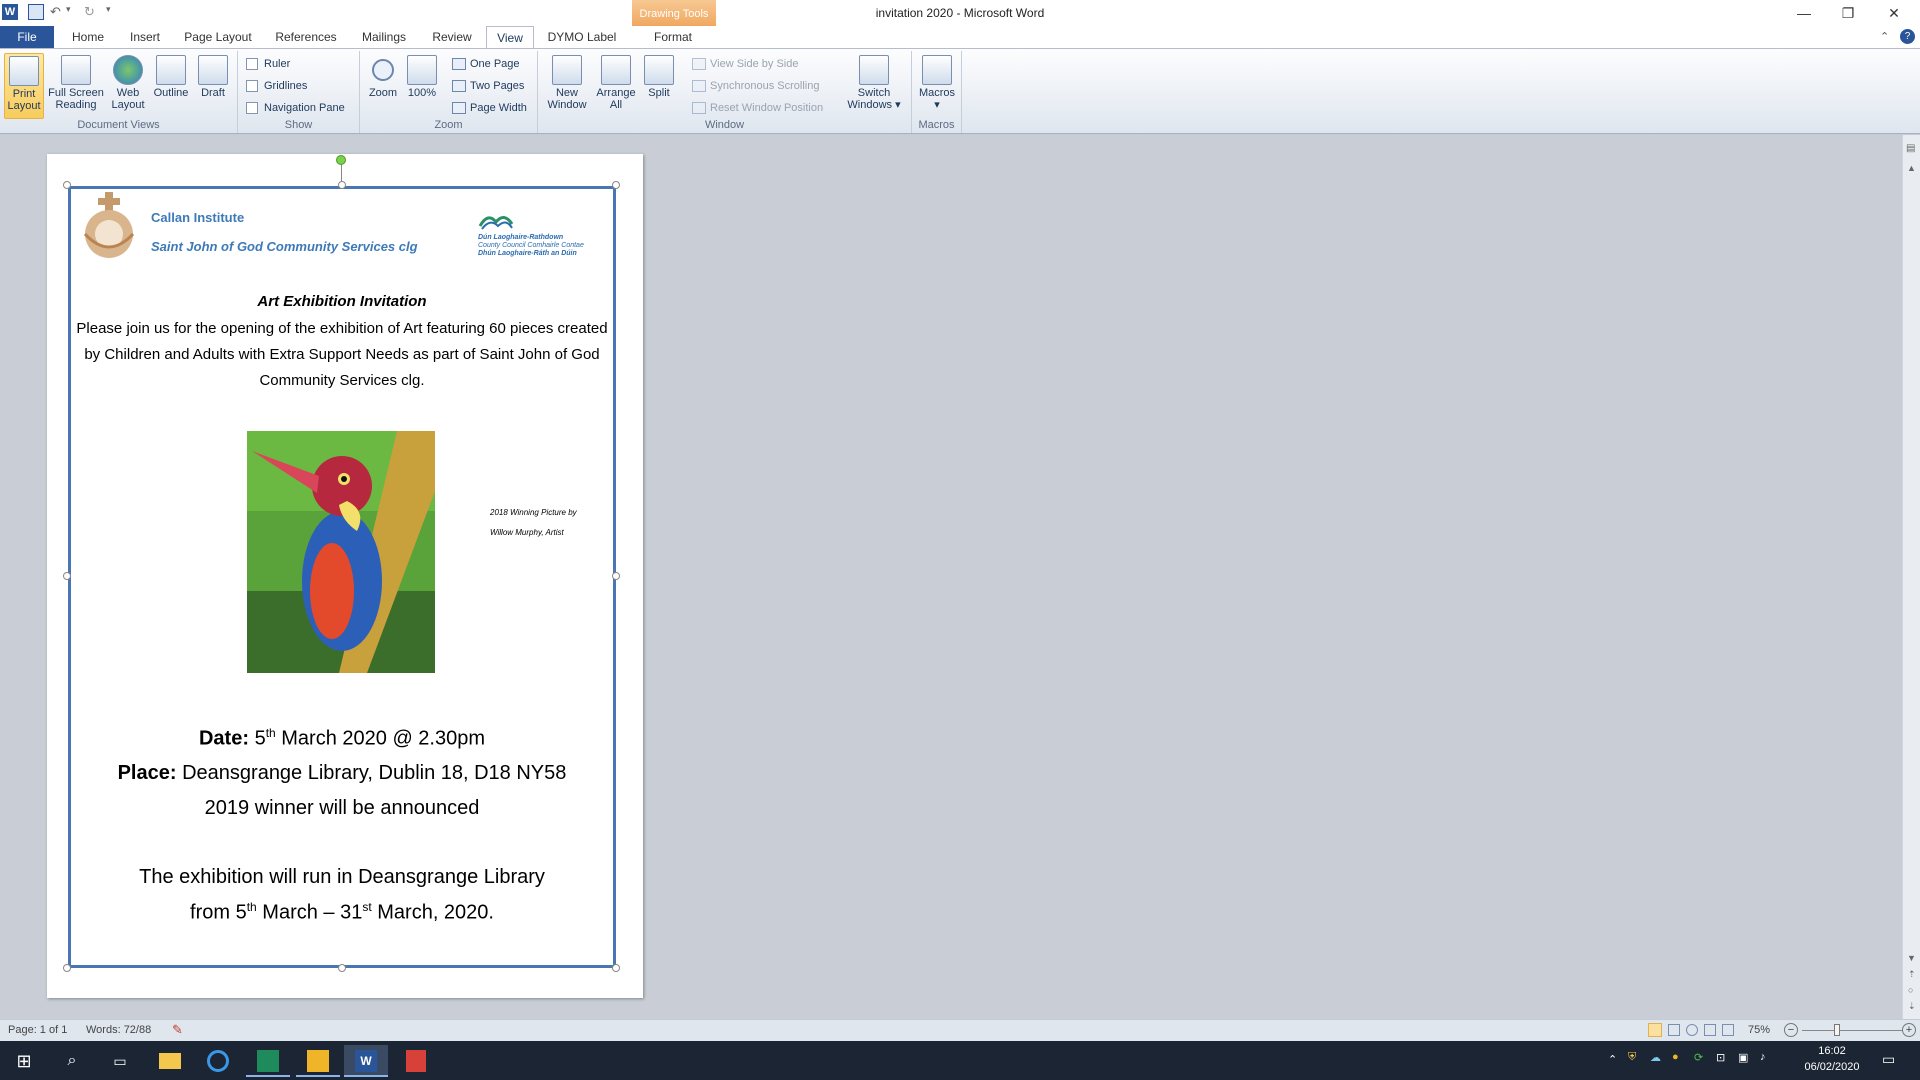 The width and height of the screenshot is (1920, 1080). I want to click on new-window-icon, so click(567, 70).